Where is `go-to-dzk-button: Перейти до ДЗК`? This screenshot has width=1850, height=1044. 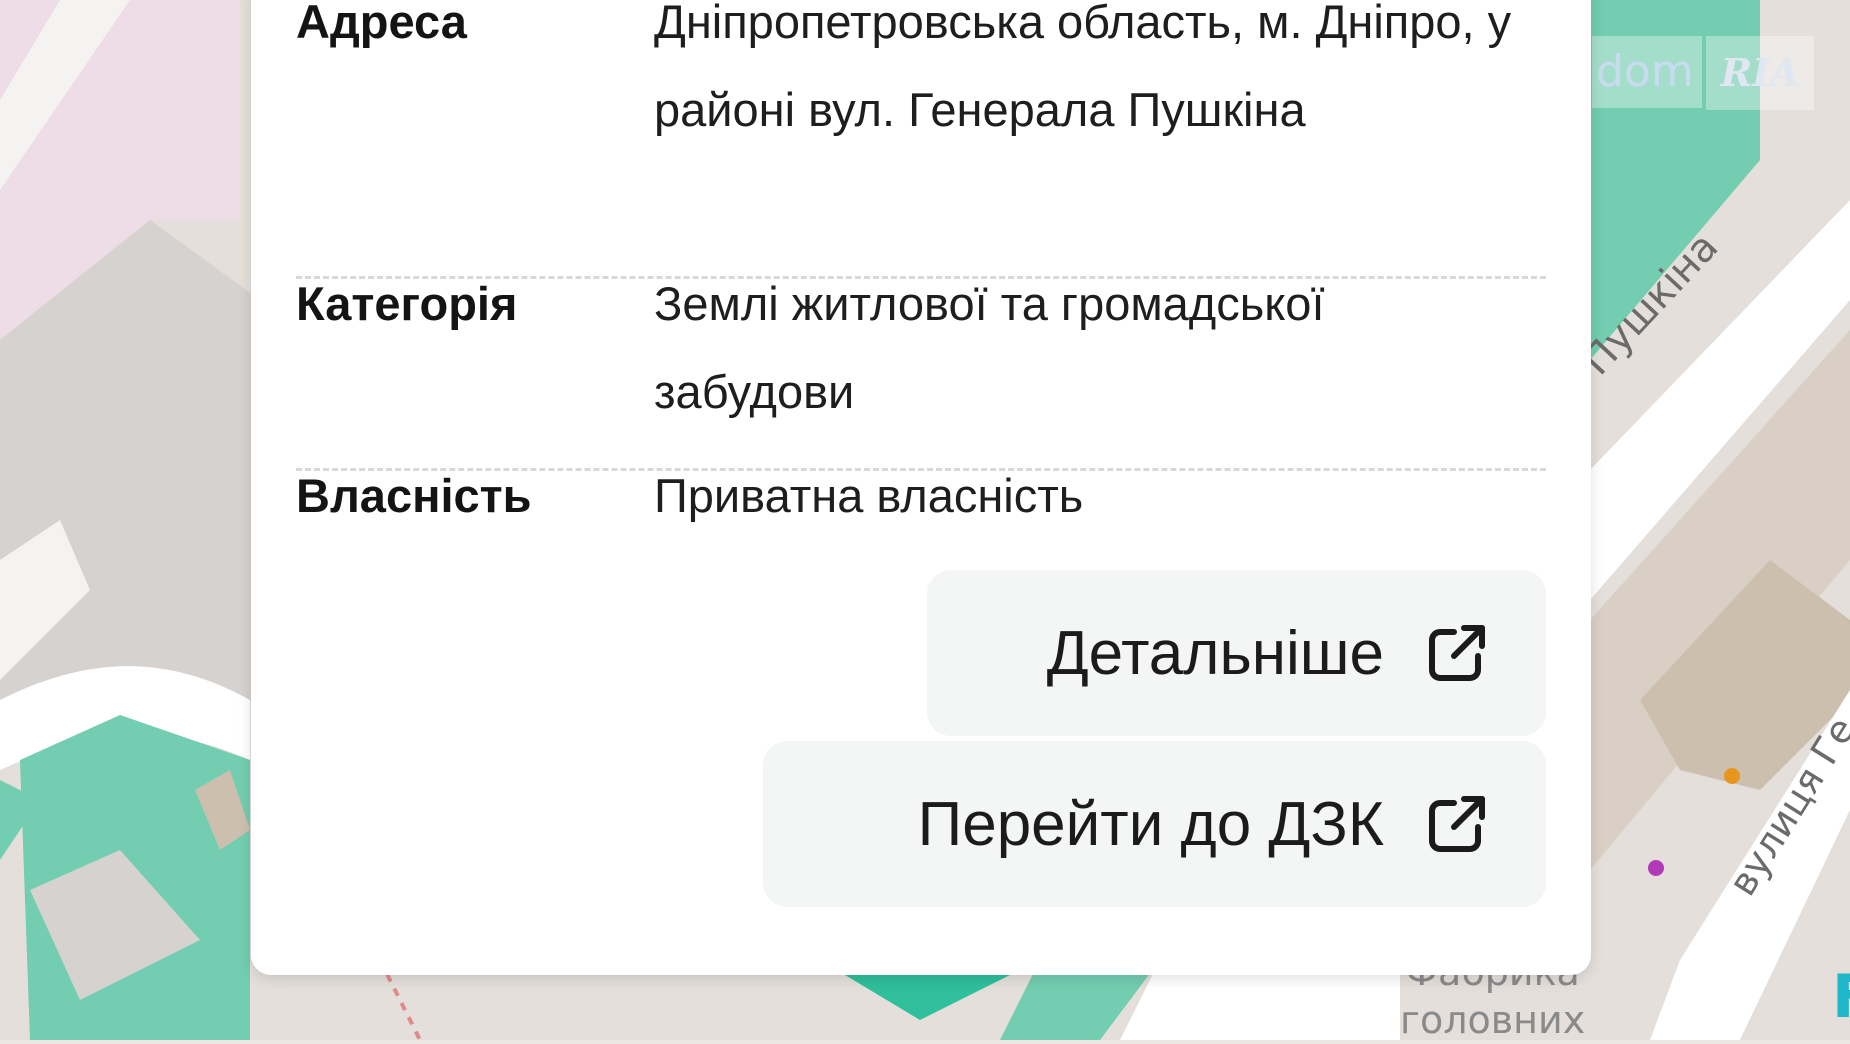 go-to-dzk-button: Перейти до ДЗК is located at coordinates (1154, 824).